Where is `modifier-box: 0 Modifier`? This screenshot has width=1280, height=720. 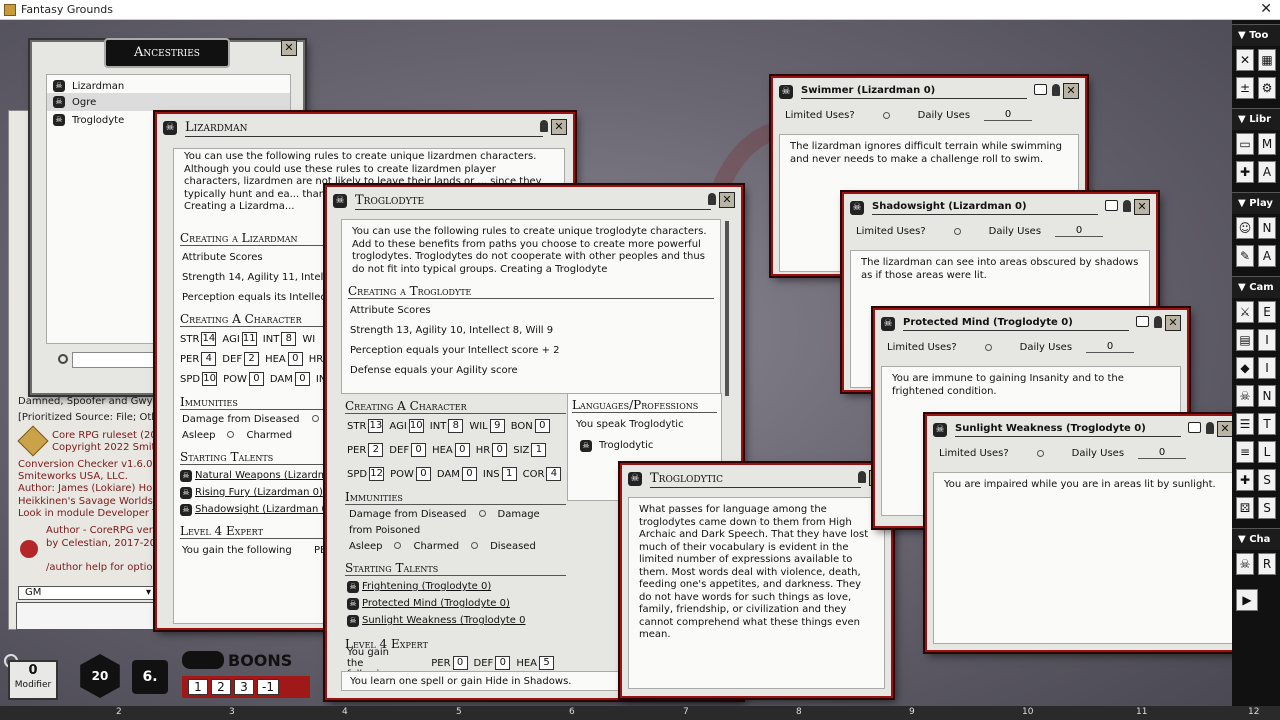 modifier-box: 0 Modifier is located at coordinates (33, 680).